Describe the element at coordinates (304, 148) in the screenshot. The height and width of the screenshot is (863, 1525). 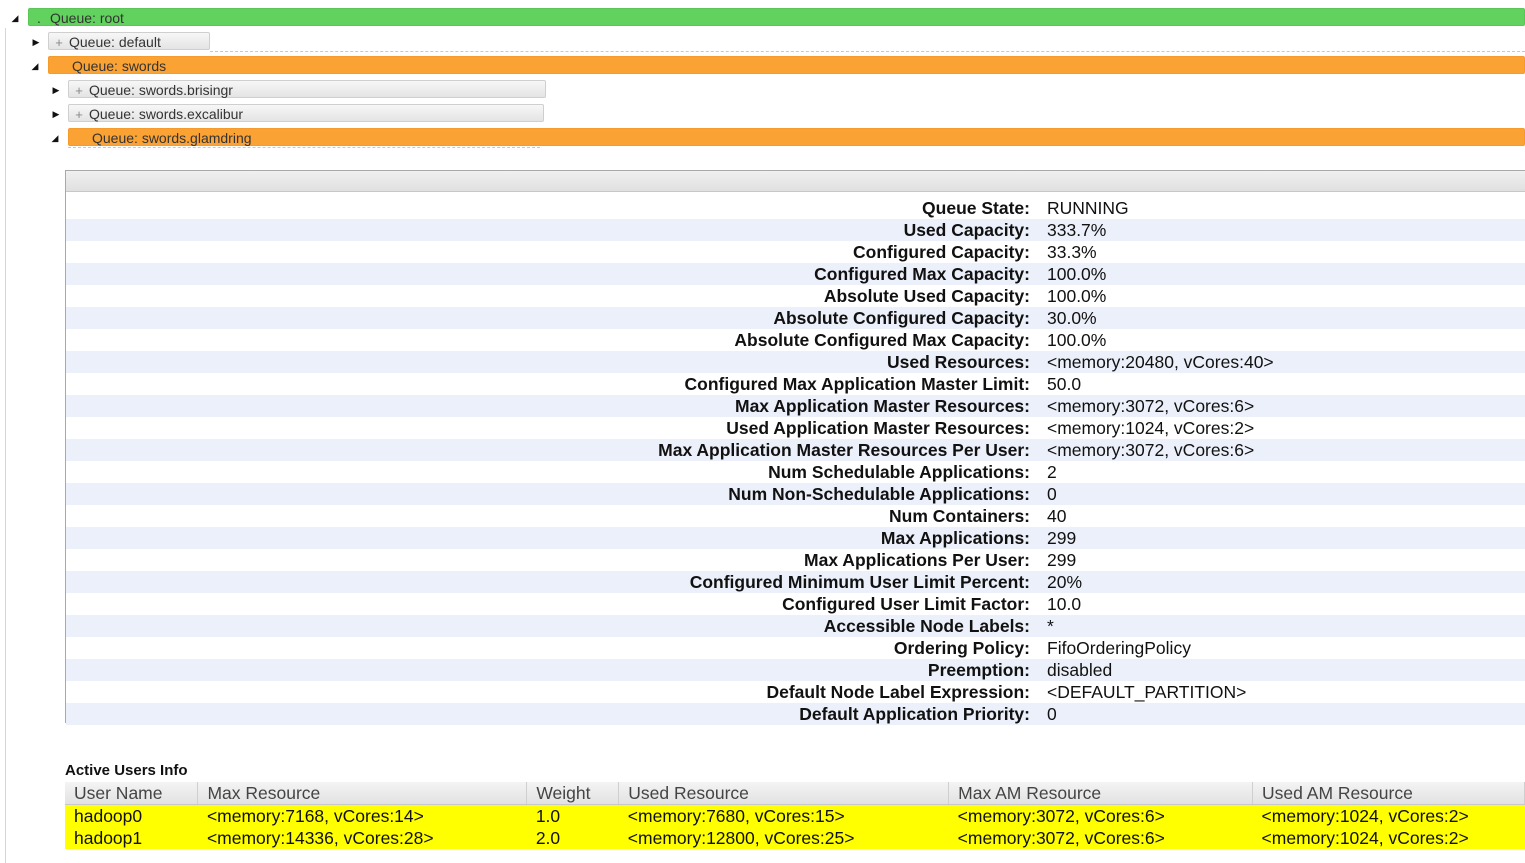
I see `divider` at that location.